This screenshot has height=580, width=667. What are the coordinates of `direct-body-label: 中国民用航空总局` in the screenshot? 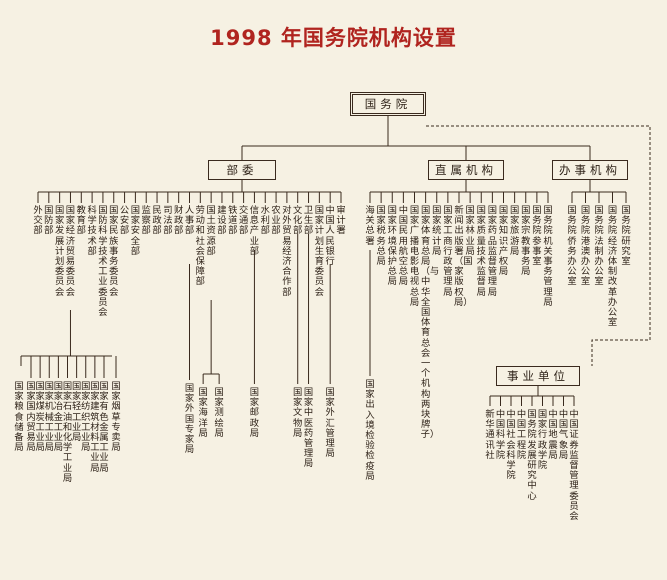 It's located at (403, 246).